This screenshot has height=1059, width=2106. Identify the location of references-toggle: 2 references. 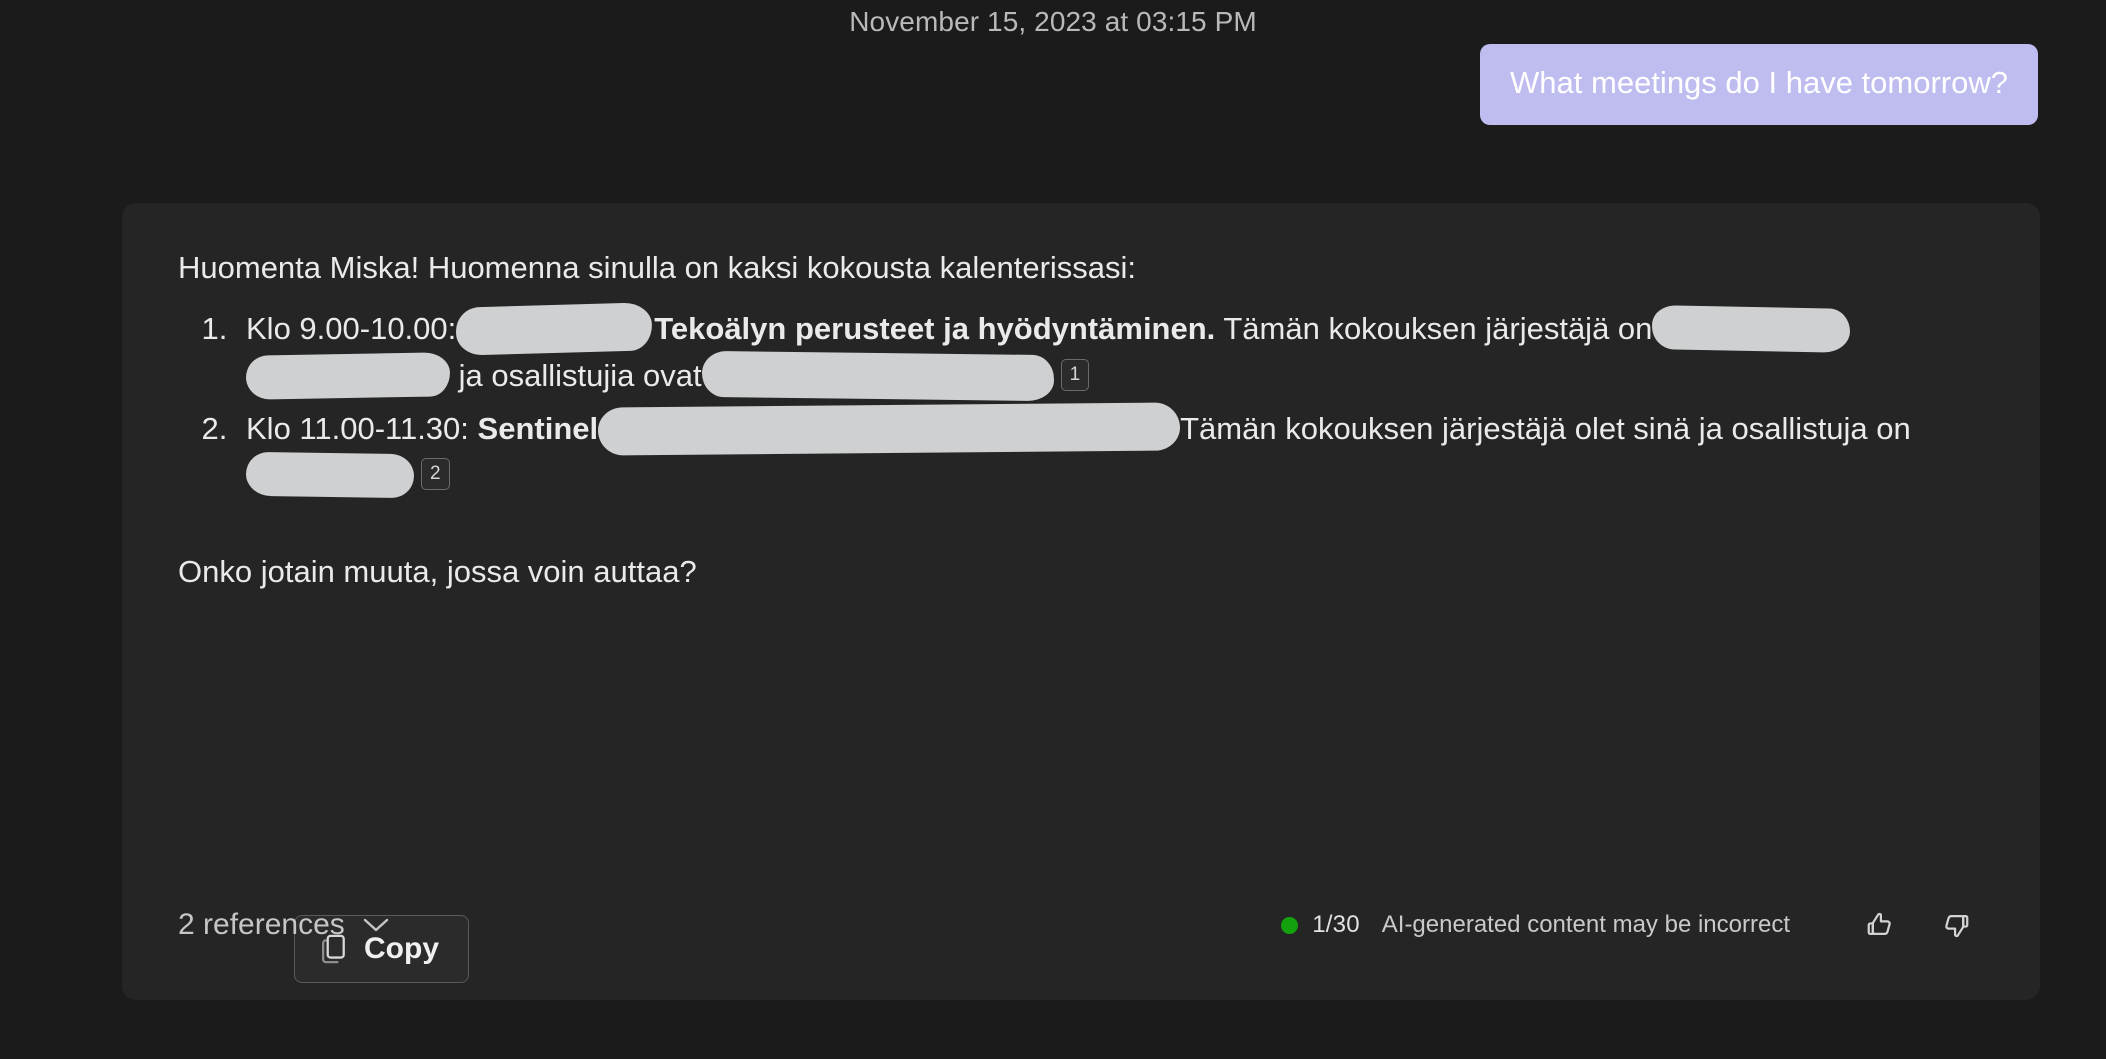
(284, 925).